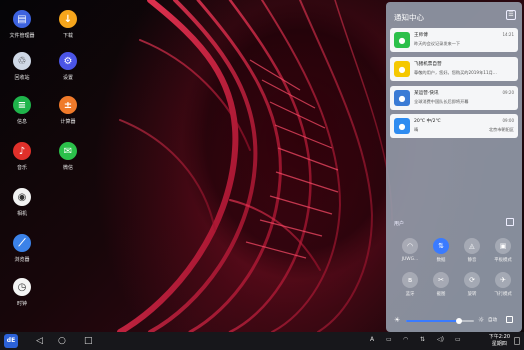  I want to click on start-button: dE, so click(11, 341).